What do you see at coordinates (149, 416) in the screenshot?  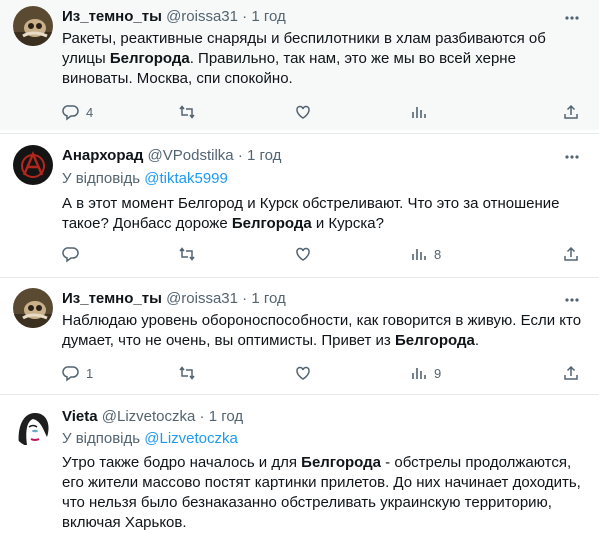 I see `user-handle: @Lizvetoczka` at bounding box center [149, 416].